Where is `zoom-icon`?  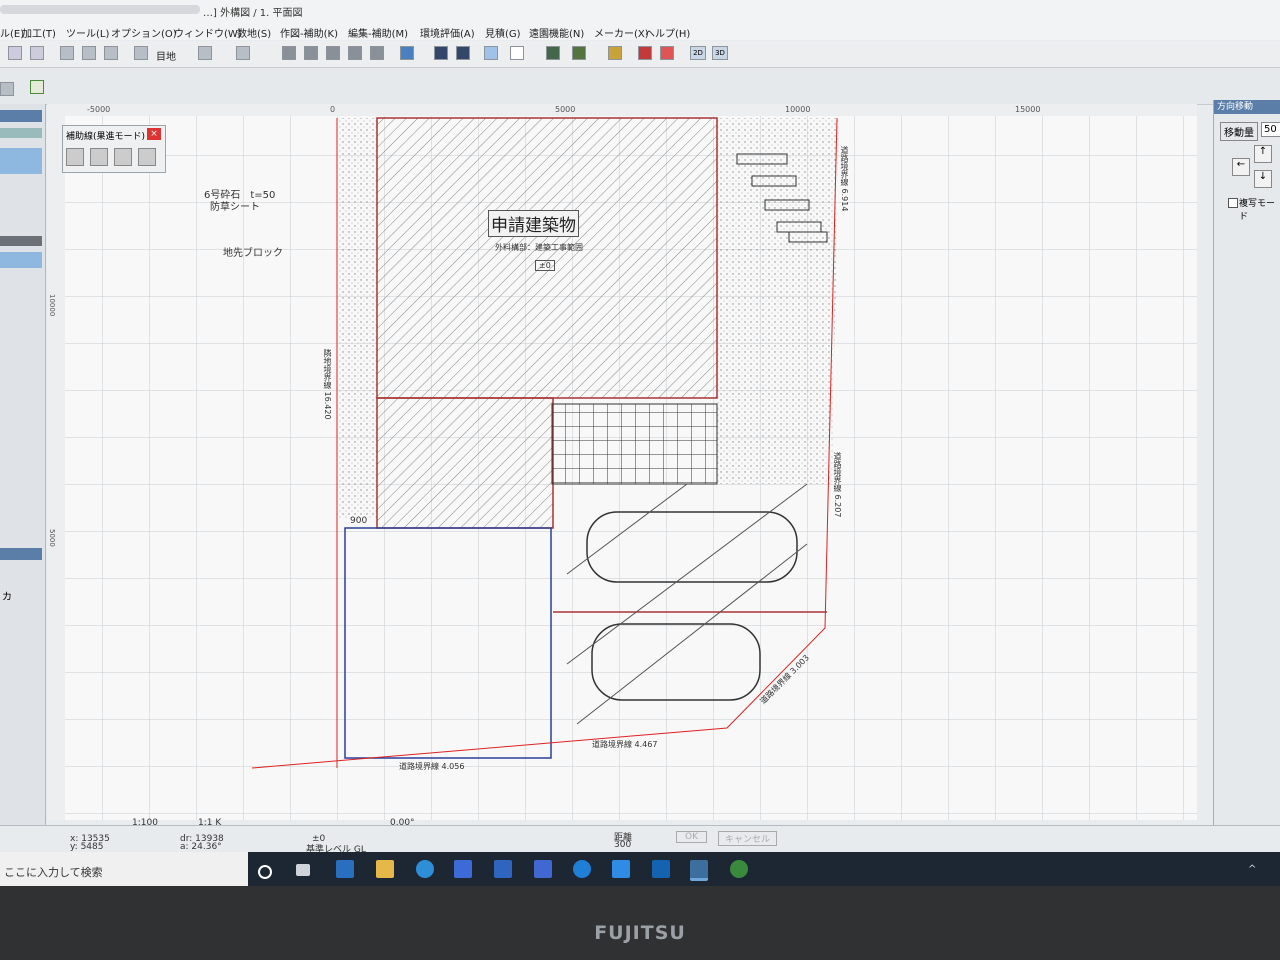
zoom-icon is located at coordinates (141, 53).